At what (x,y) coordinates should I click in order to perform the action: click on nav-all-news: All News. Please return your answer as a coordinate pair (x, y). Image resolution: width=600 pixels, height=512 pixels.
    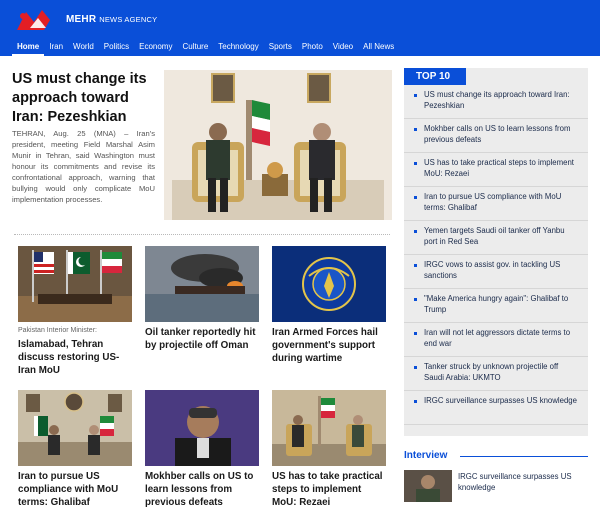
    Looking at the image, I should click on (378, 48).